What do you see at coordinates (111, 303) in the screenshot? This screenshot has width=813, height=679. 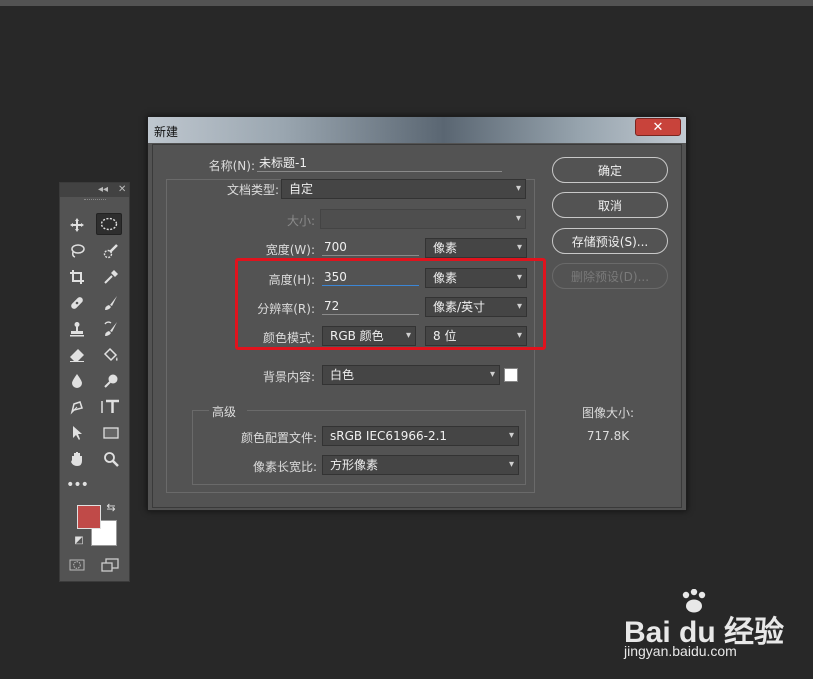 I see `brush-tool-icon` at bounding box center [111, 303].